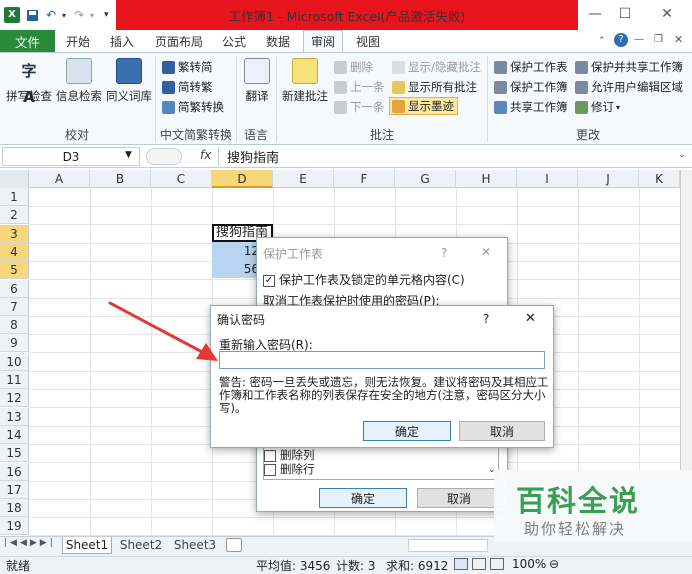  Describe the element at coordinates (205, 155) in the screenshot. I see `insert-function-icon: fx` at that location.